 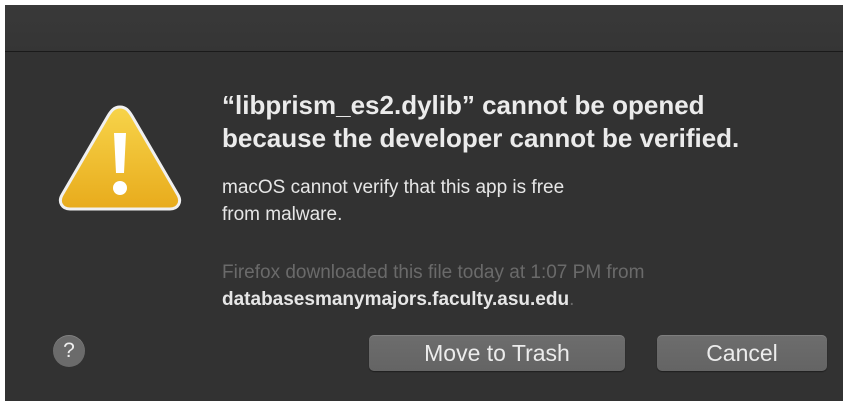 What do you see at coordinates (396, 299) in the screenshot?
I see `download-domain: databasesmanymajors.faculty.asu.edu` at bounding box center [396, 299].